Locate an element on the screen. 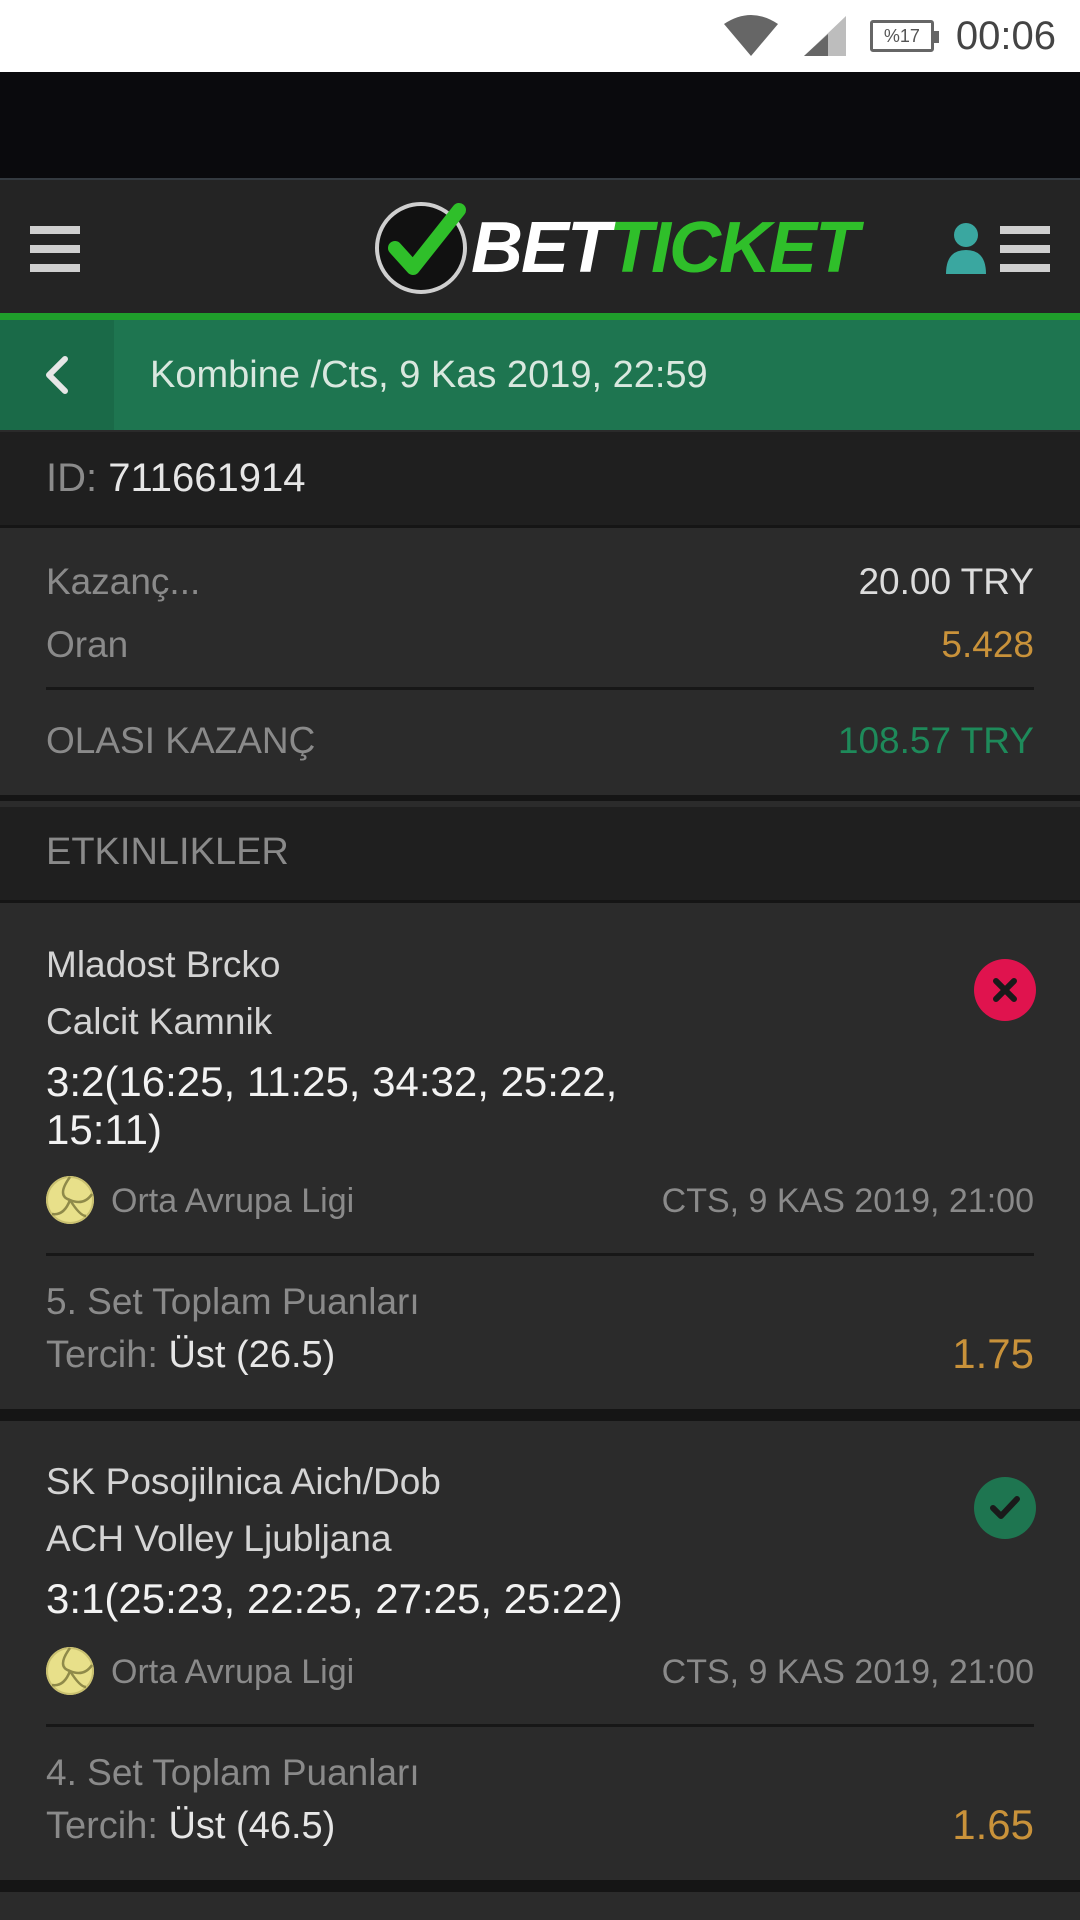  chevron-left-icon is located at coordinates (57, 375).